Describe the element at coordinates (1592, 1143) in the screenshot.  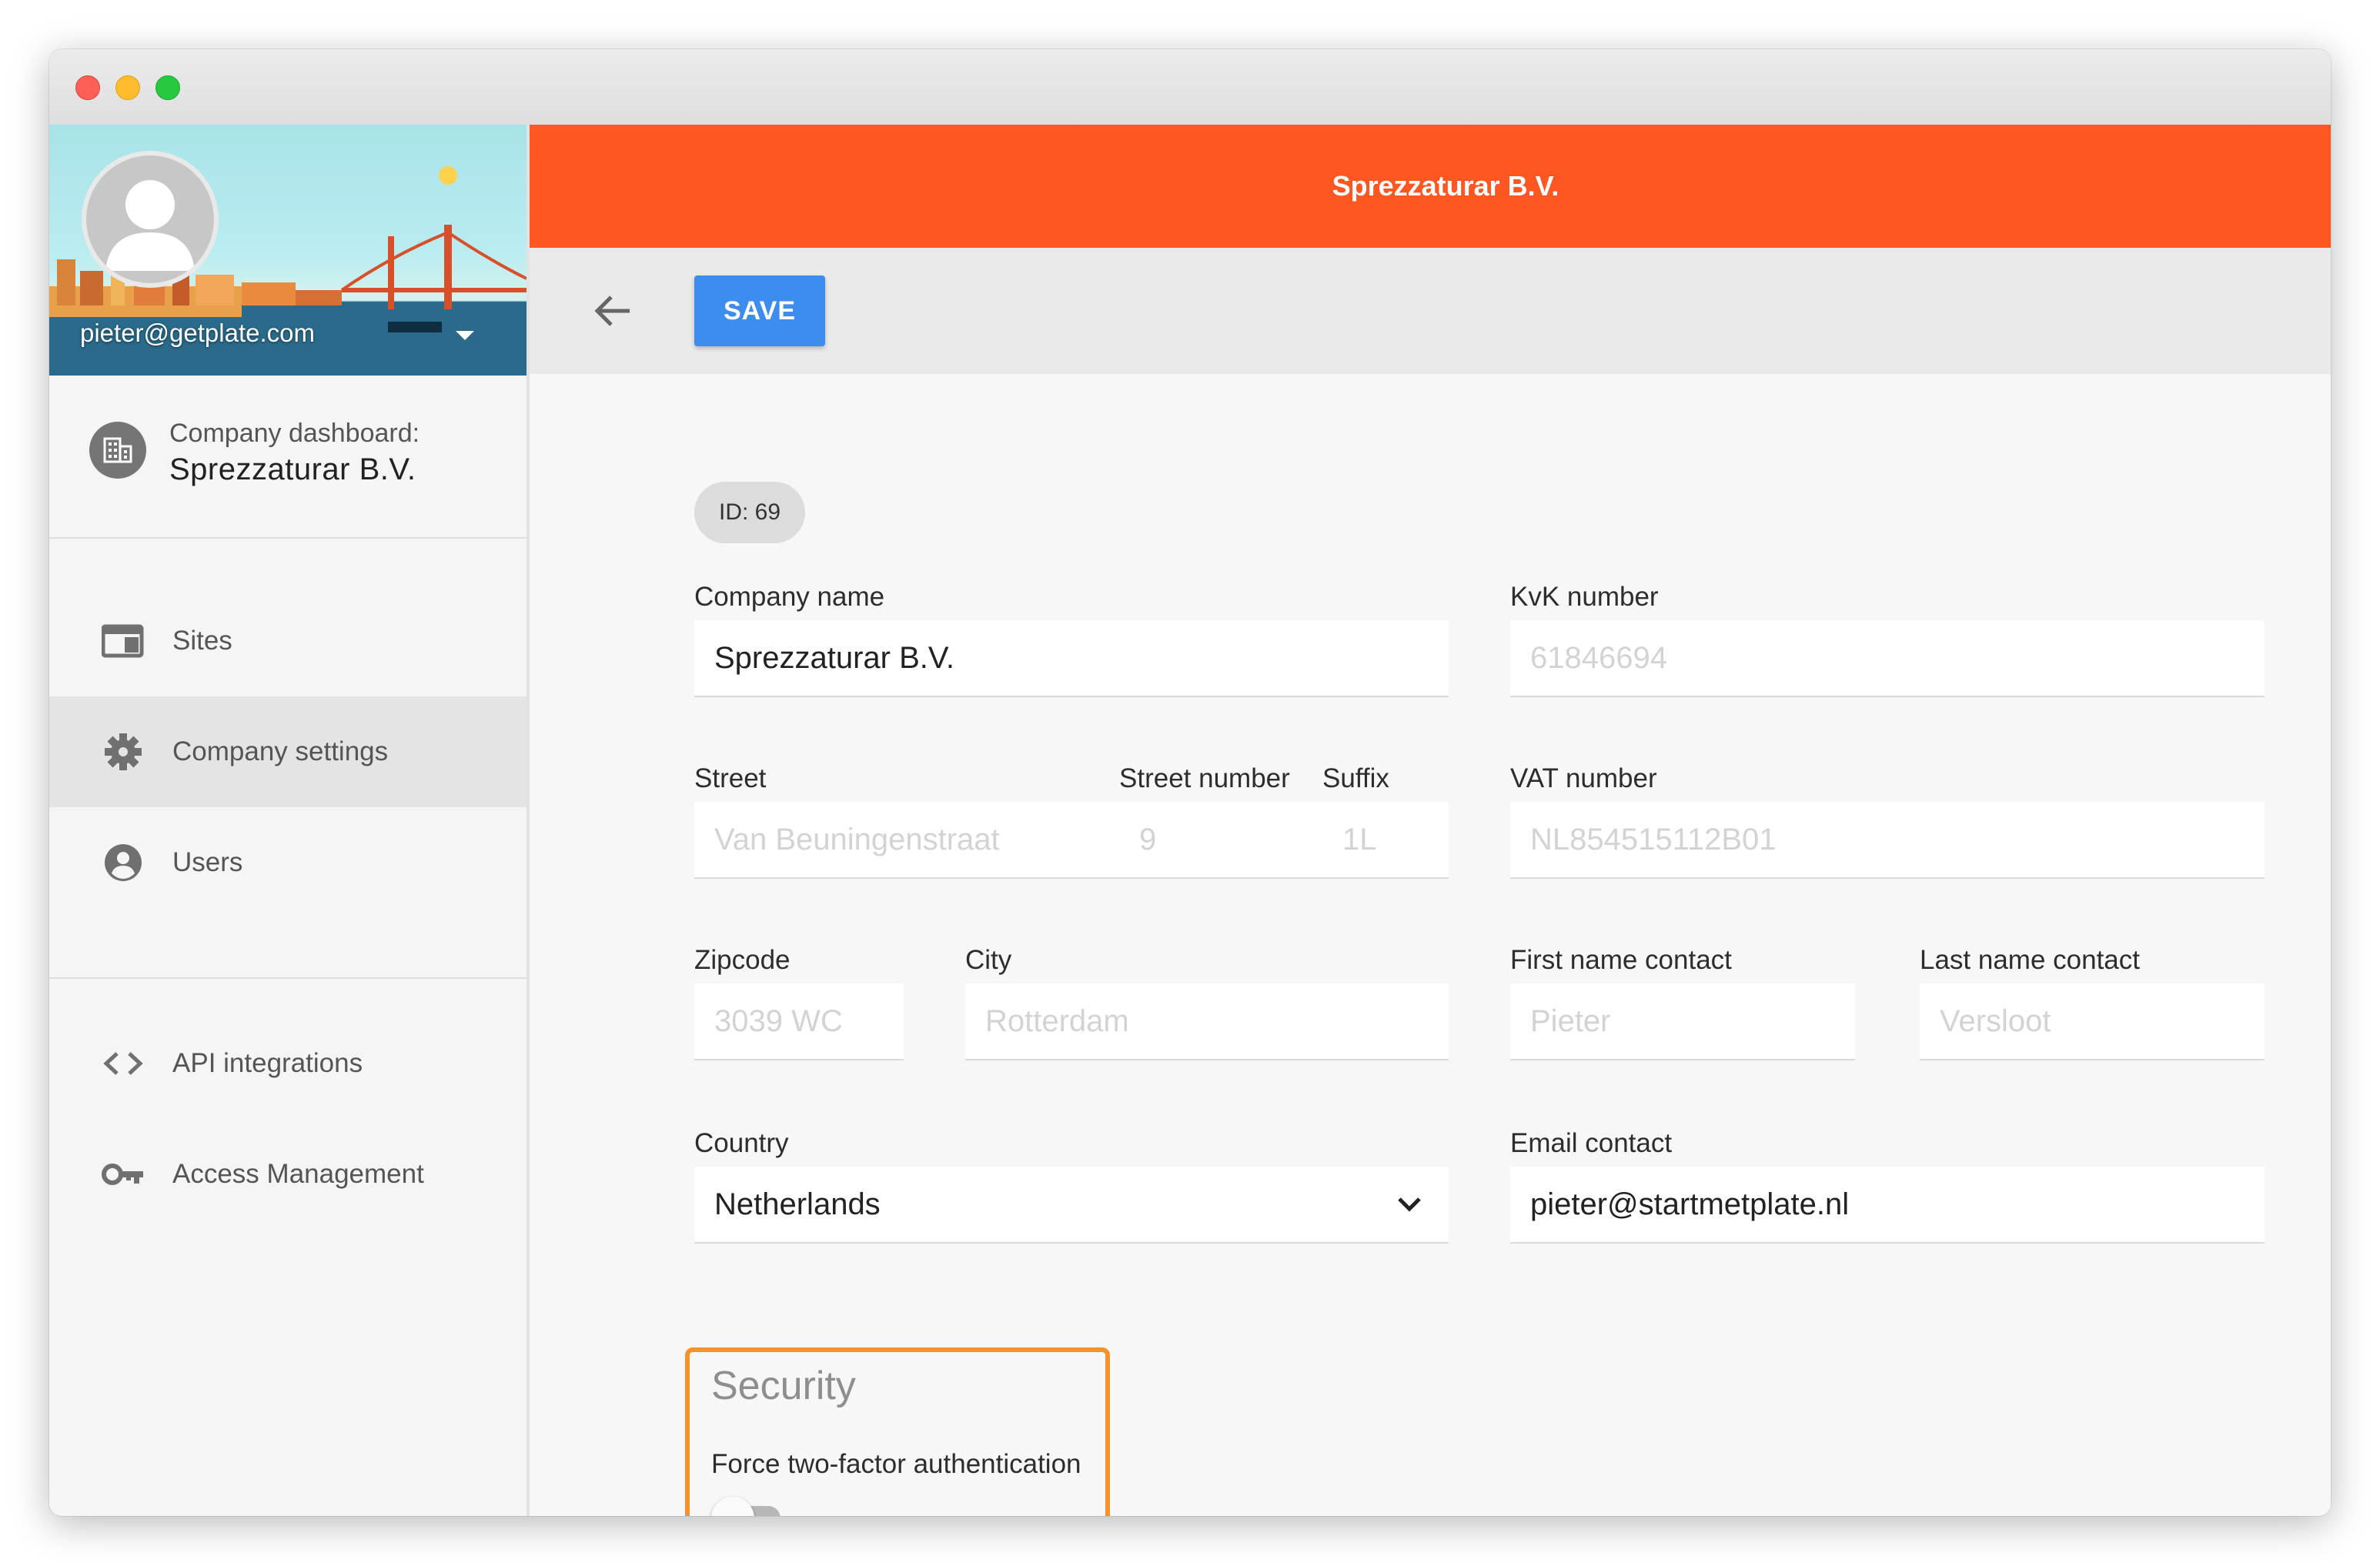
I see `email-contact-label: Email contact` at that location.